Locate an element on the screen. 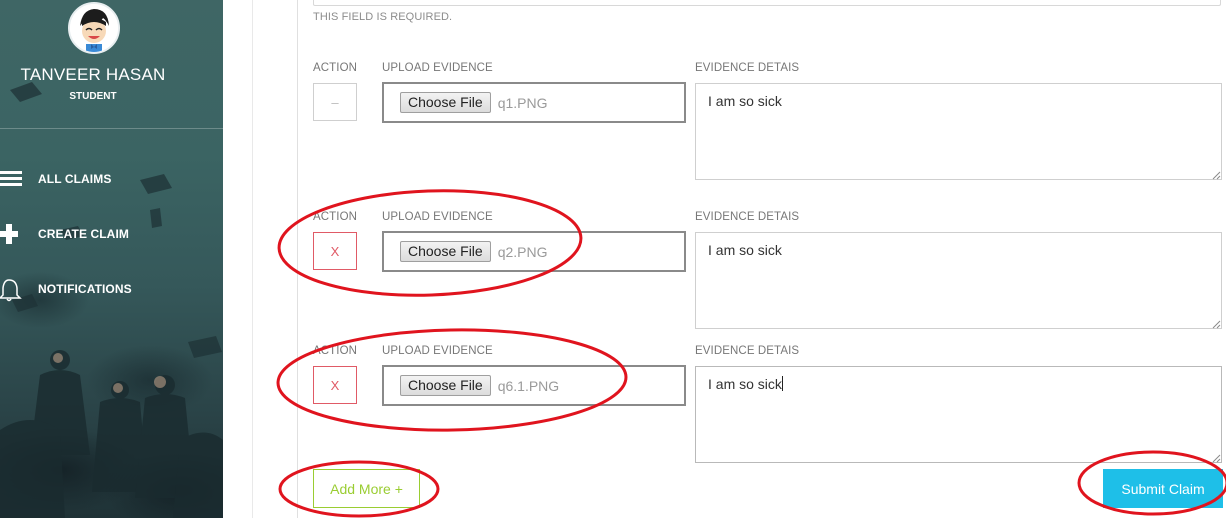  panel-border is located at coordinates (252, 259).